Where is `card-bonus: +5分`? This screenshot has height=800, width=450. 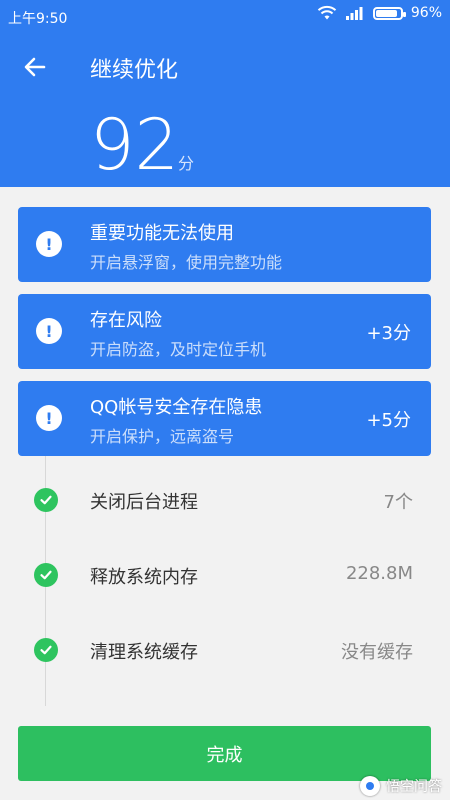
card-bonus: +5分 is located at coordinates (388, 420).